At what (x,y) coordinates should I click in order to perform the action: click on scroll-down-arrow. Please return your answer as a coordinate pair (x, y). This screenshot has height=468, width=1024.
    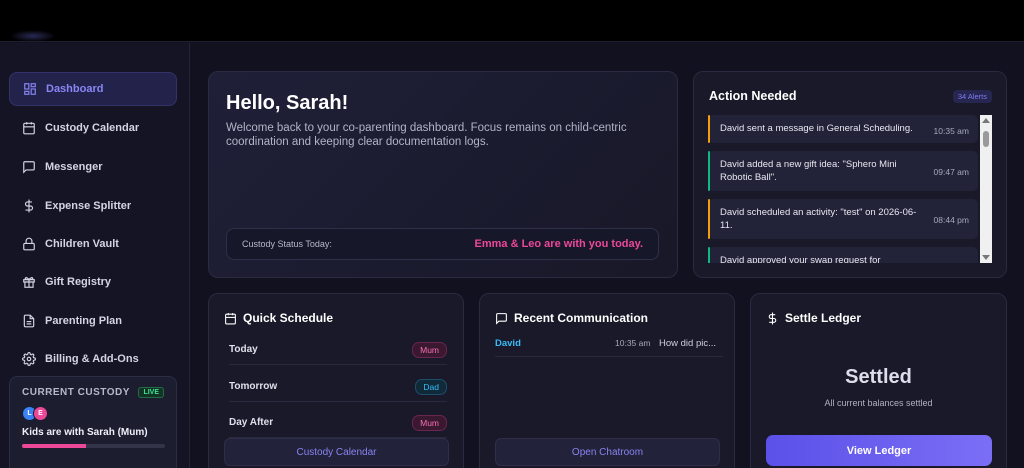
    Looking at the image, I should click on (986, 257).